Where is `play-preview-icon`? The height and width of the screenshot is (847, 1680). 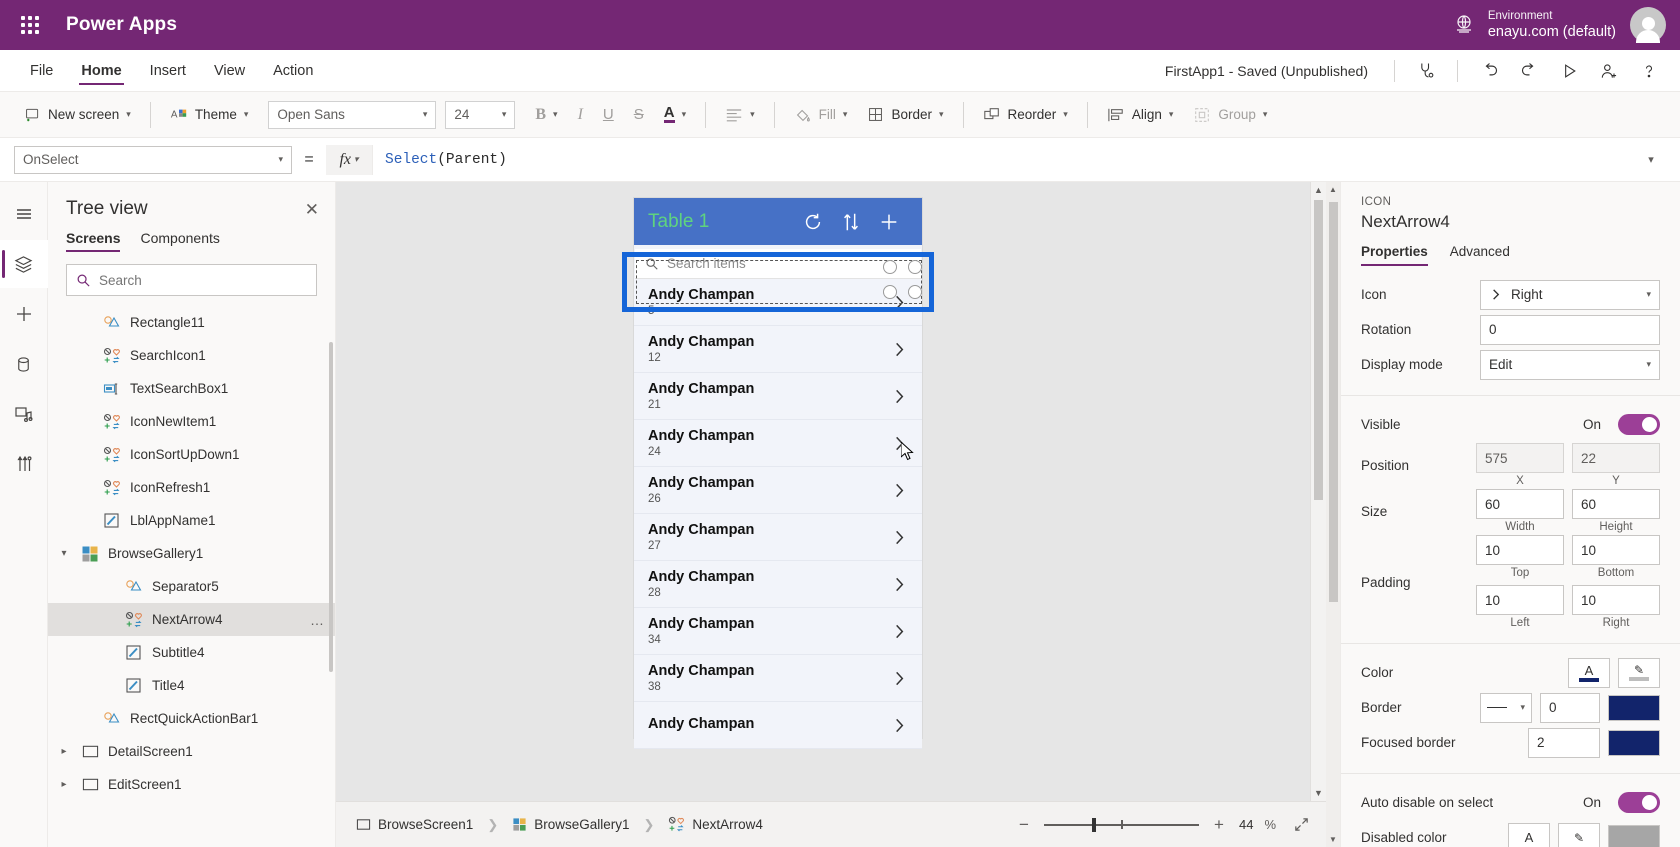
play-preview-icon is located at coordinates (1569, 71).